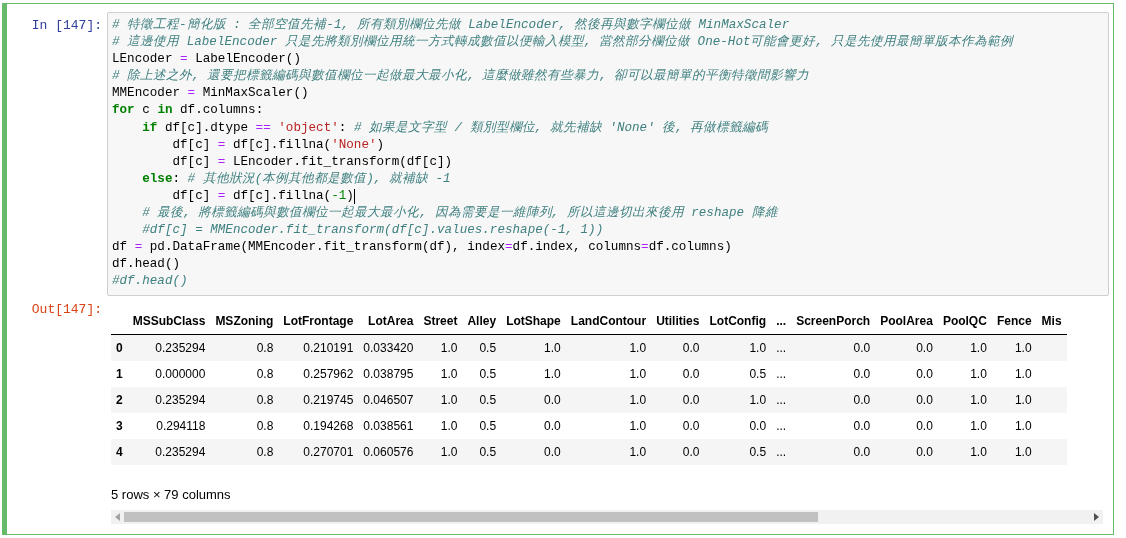 This screenshot has height=538, width=1126. I want to click on column-header: PoolArea, so click(906, 320).